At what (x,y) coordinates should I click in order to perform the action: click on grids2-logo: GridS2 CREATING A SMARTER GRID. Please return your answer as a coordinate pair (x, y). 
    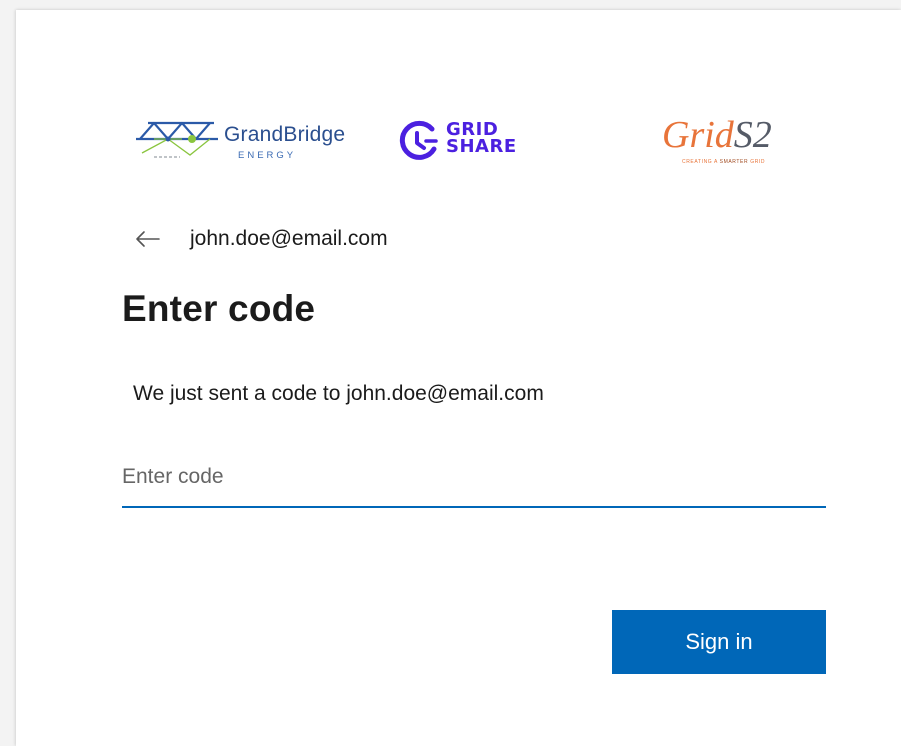
    Looking at the image, I should click on (737, 143).